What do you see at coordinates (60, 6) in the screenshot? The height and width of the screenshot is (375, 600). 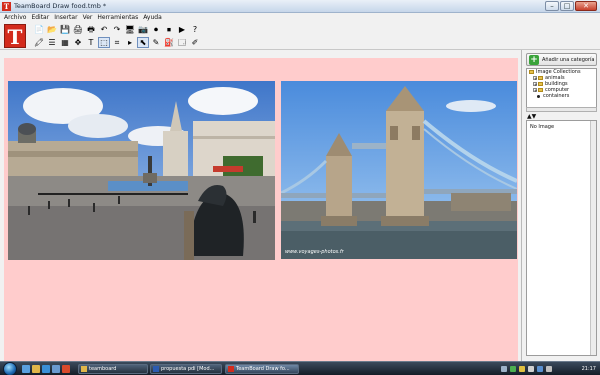 I see `window-title: TeamBoard Draw food.tmb *` at bounding box center [60, 6].